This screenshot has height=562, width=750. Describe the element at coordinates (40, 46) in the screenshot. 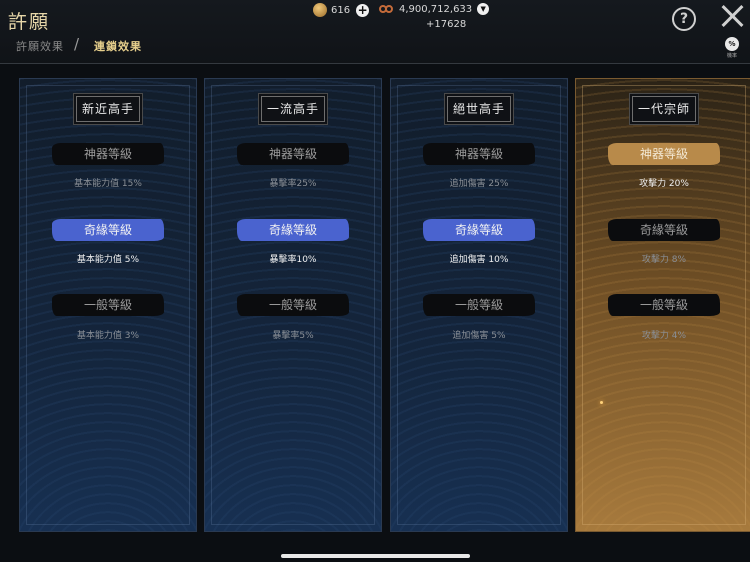

I see `tab-wish-effect: 許願效果` at that location.